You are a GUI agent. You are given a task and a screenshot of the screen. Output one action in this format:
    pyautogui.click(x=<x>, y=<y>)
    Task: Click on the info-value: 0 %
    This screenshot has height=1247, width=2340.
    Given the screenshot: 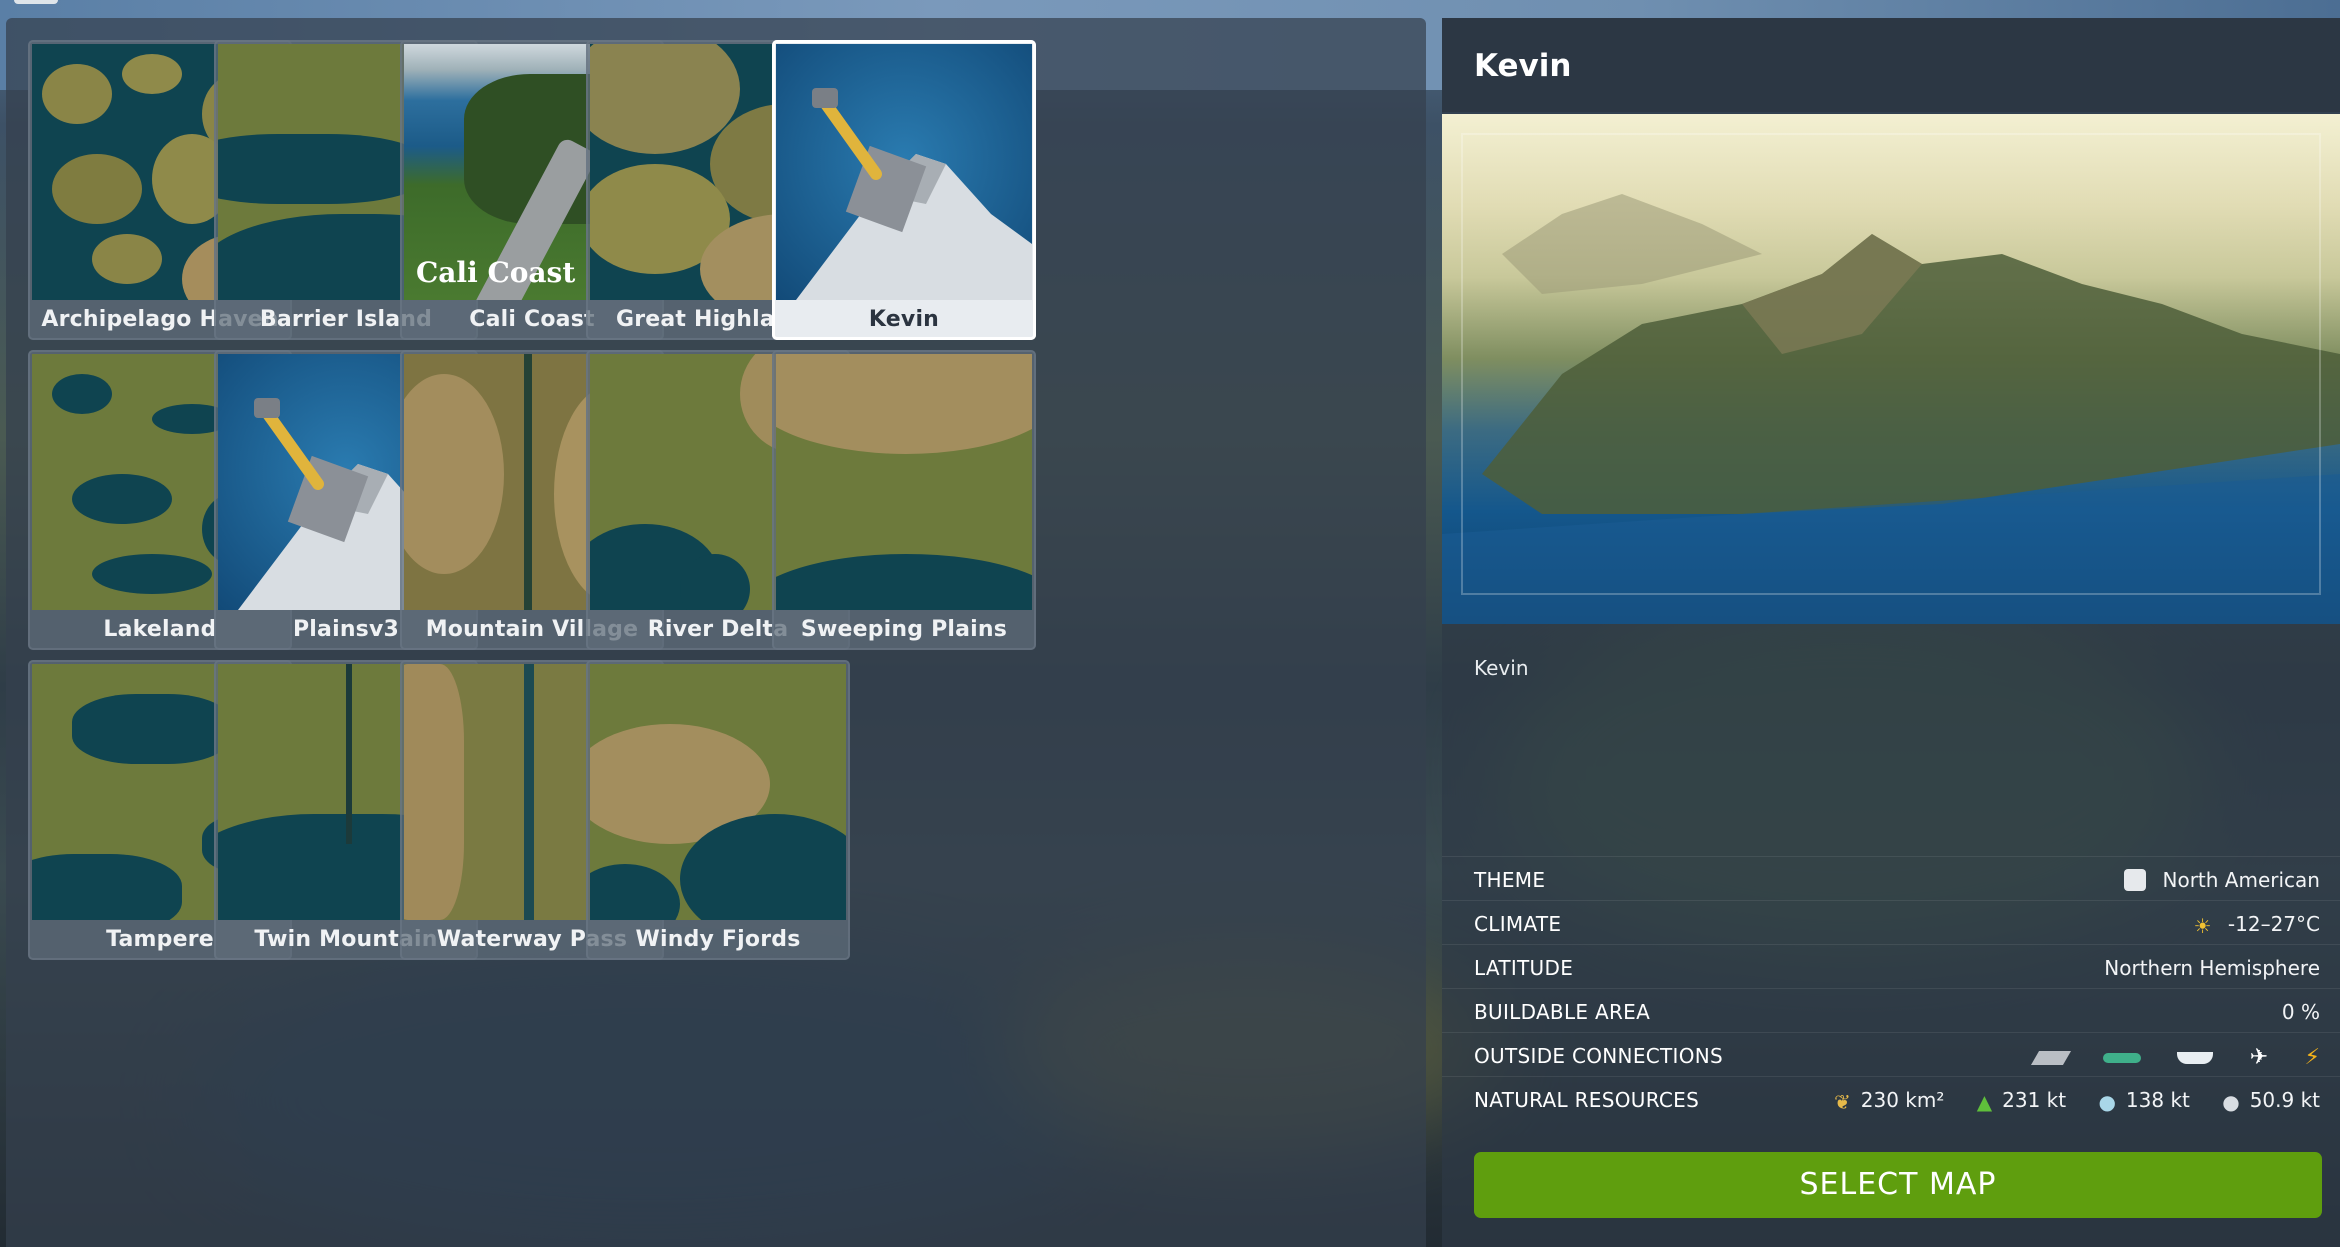 What is the action you would take?
    pyautogui.click(x=2300, y=1012)
    